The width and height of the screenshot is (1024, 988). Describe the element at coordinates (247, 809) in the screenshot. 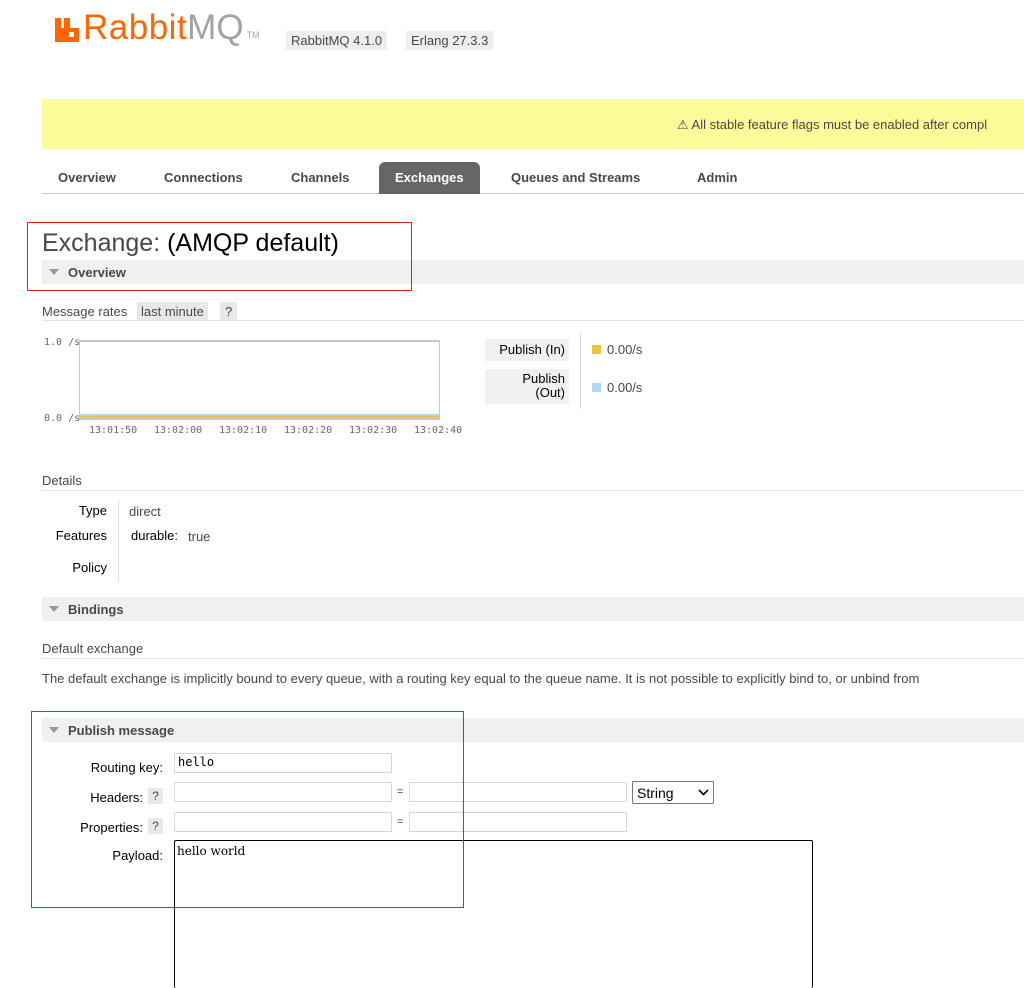

I see `annotation-highlight-publish` at that location.